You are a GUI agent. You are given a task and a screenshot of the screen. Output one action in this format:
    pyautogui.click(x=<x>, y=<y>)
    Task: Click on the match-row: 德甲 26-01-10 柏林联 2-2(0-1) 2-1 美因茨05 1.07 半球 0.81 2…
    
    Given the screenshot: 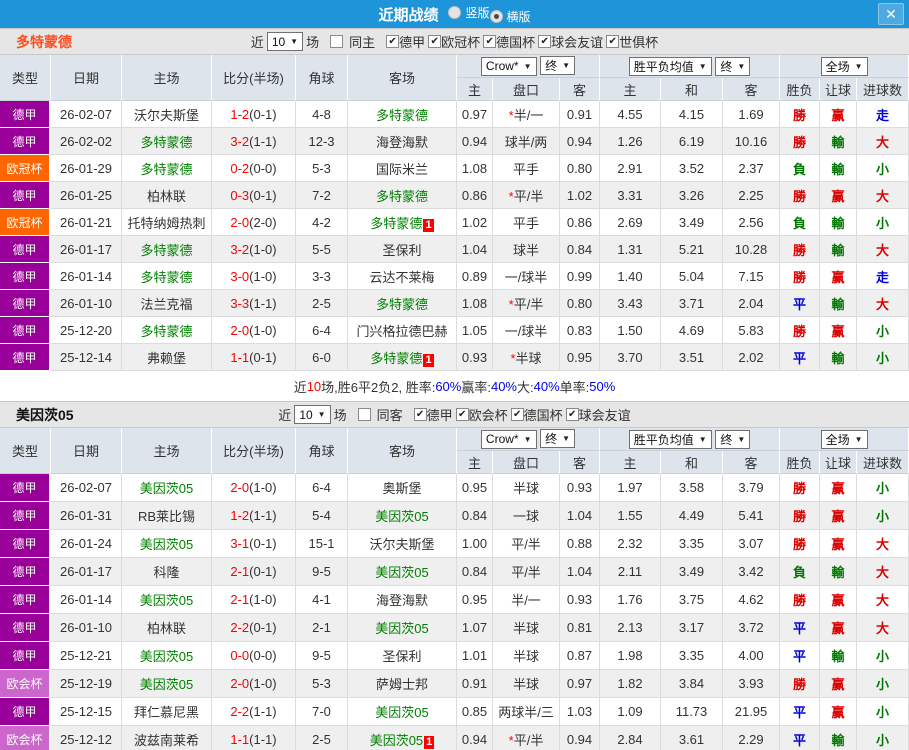 What is the action you would take?
    pyautogui.click(x=454, y=628)
    